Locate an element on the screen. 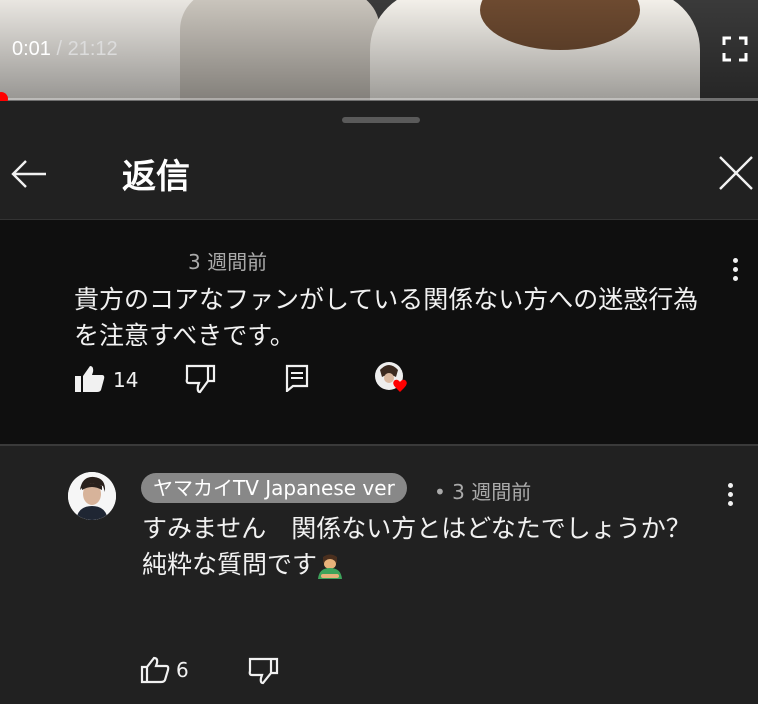  like-count: 6 is located at coordinates (182, 670).